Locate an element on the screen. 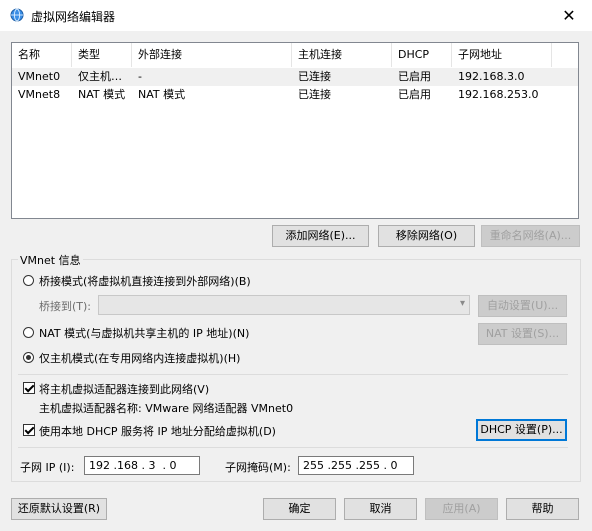 The width and height of the screenshot is (592, 531). host-only-mode-label: 仅主机模式(在专用网络内连接虚拟机)(H) is located at coordinates (139, 358).